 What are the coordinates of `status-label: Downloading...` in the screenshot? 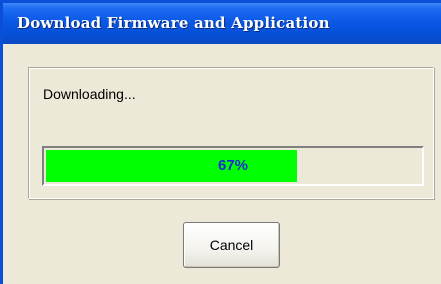 It's located at (89, 94).